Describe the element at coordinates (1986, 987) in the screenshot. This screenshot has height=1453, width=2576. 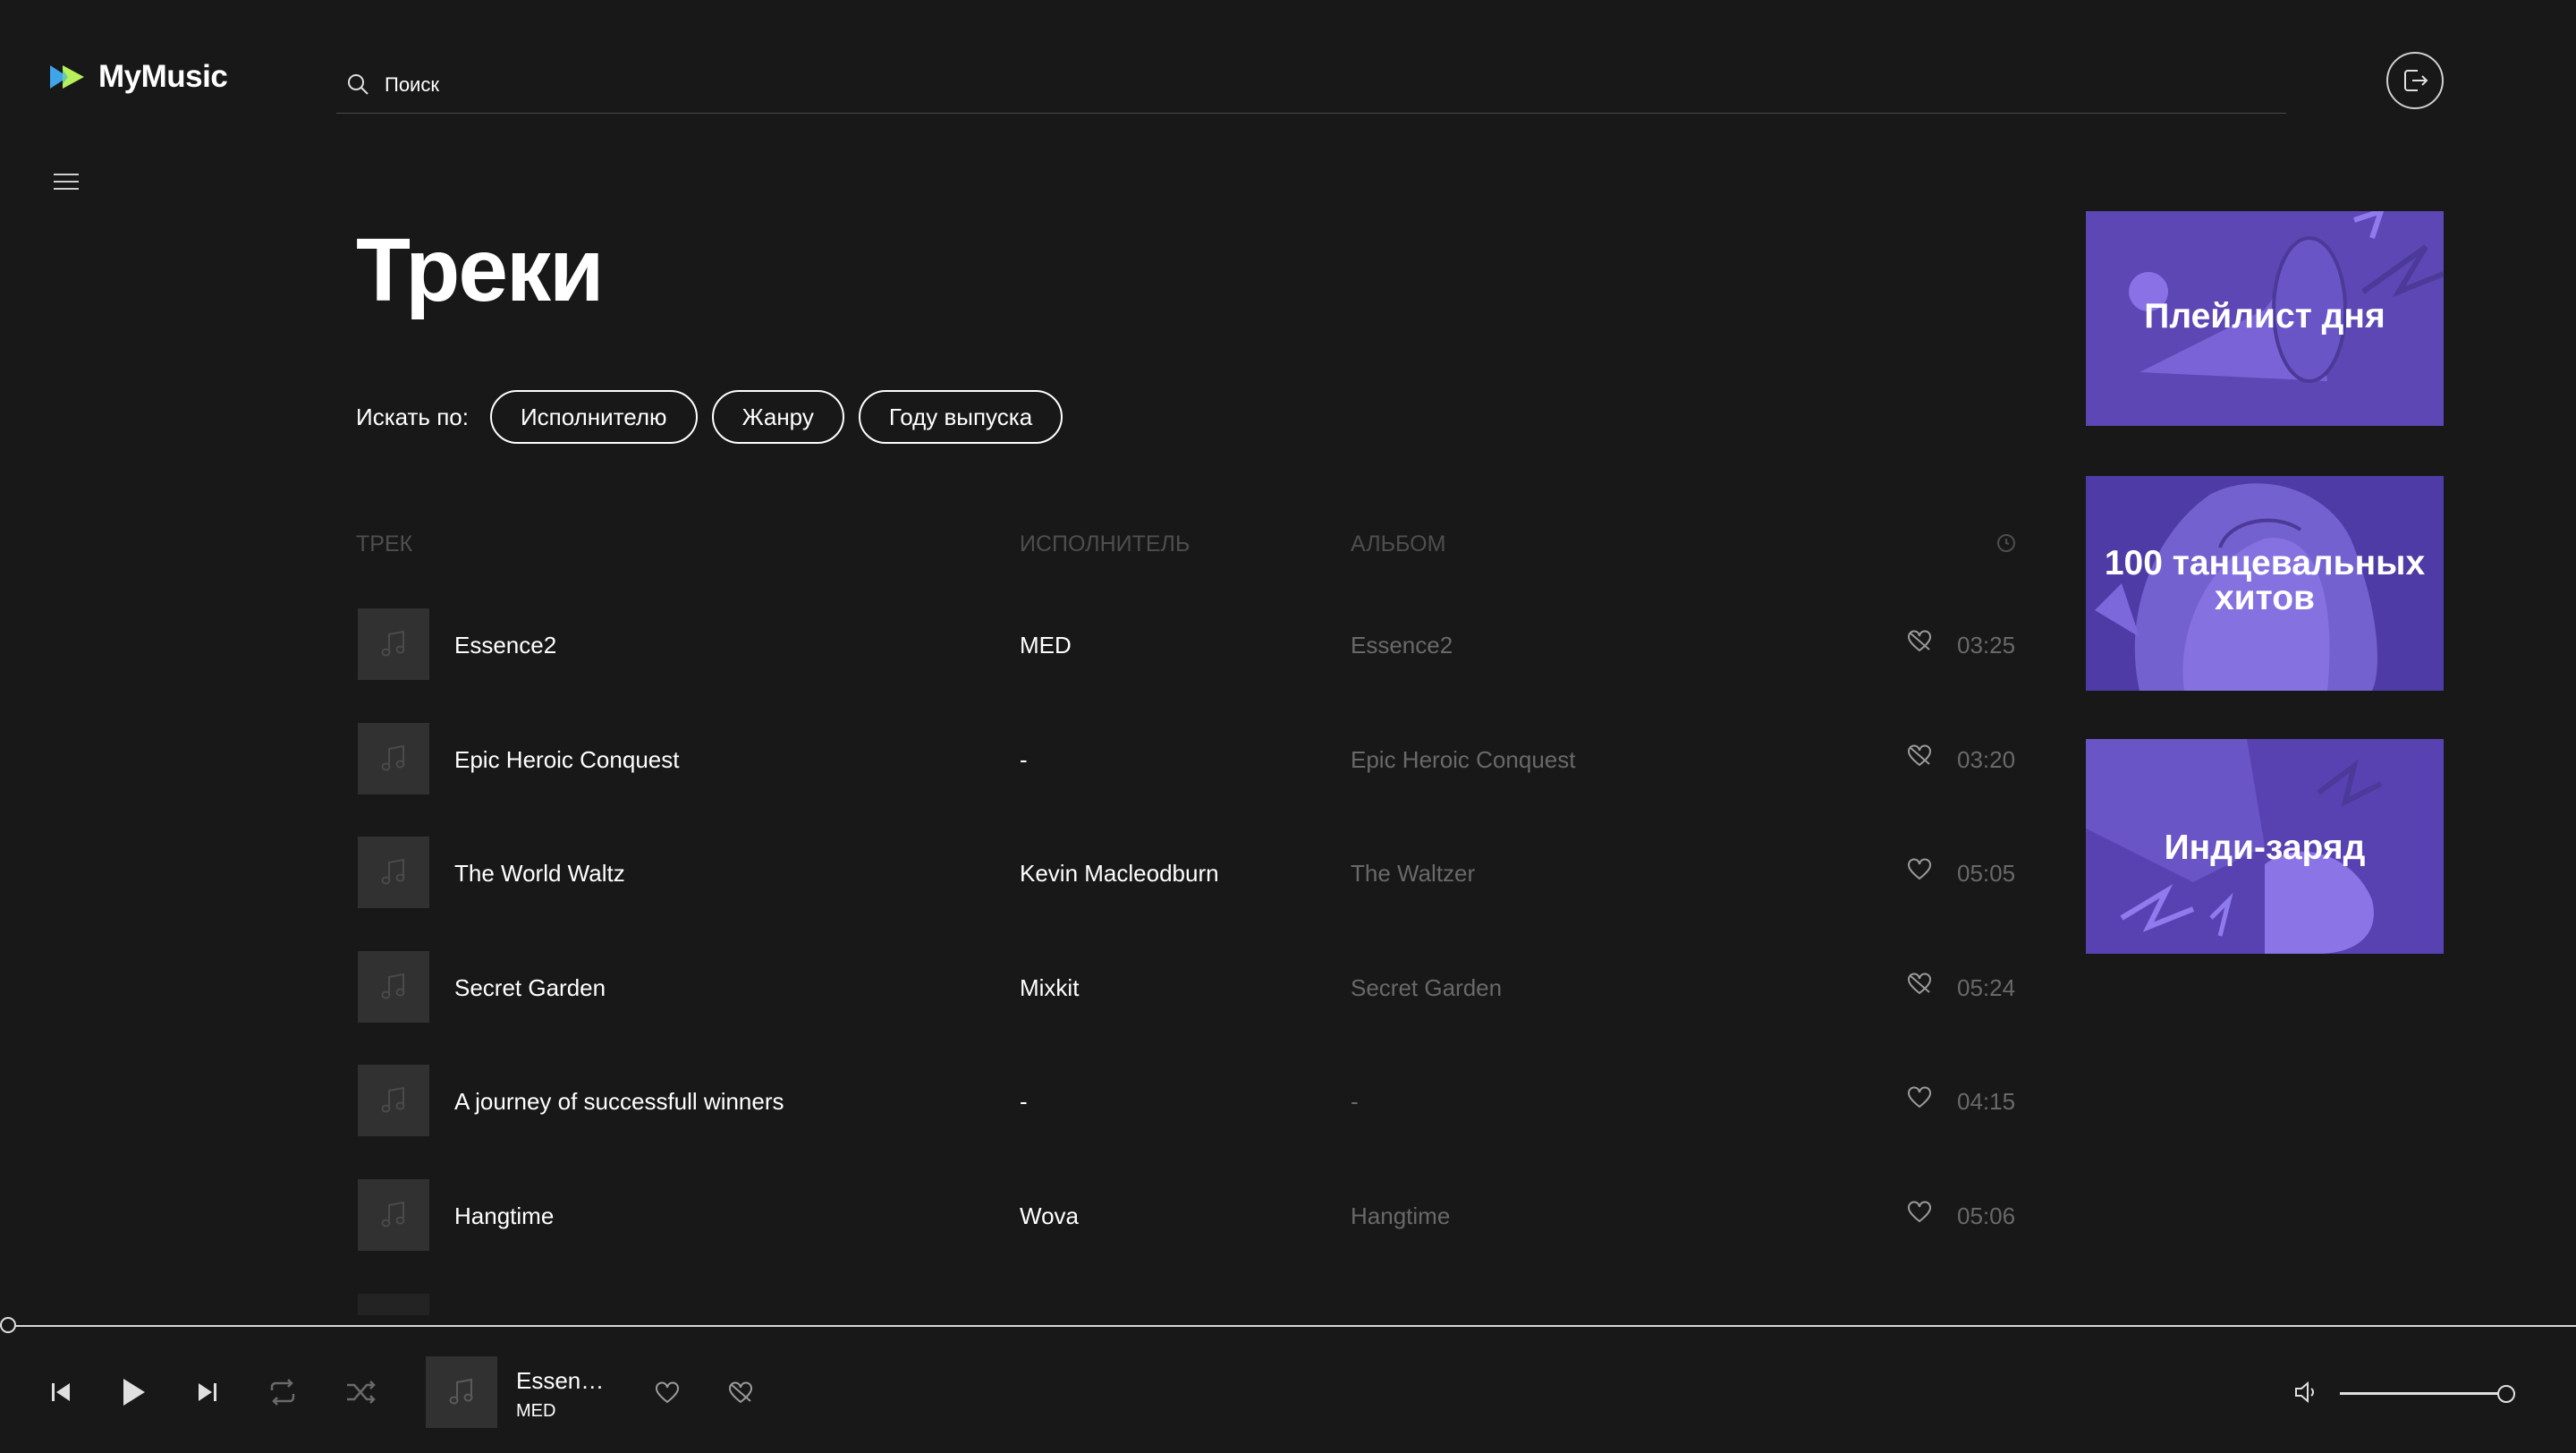
I see `track-duration: 05:24` at that location.